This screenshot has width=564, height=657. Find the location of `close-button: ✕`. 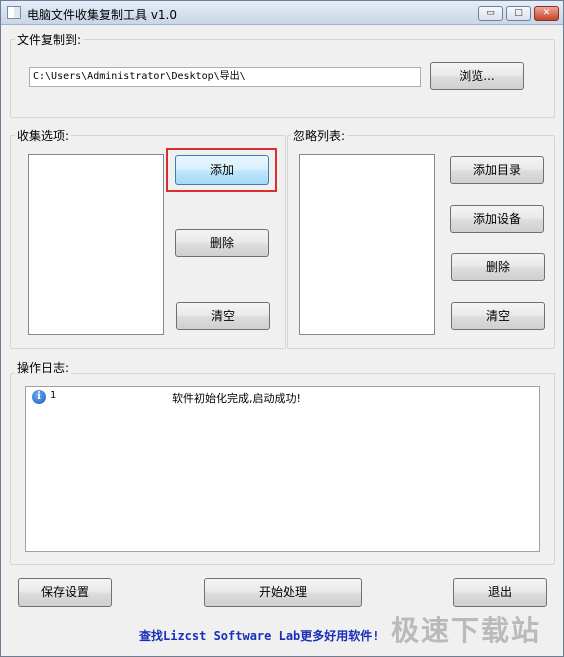

close-button: ✕ is located at coordinates (546, 13).